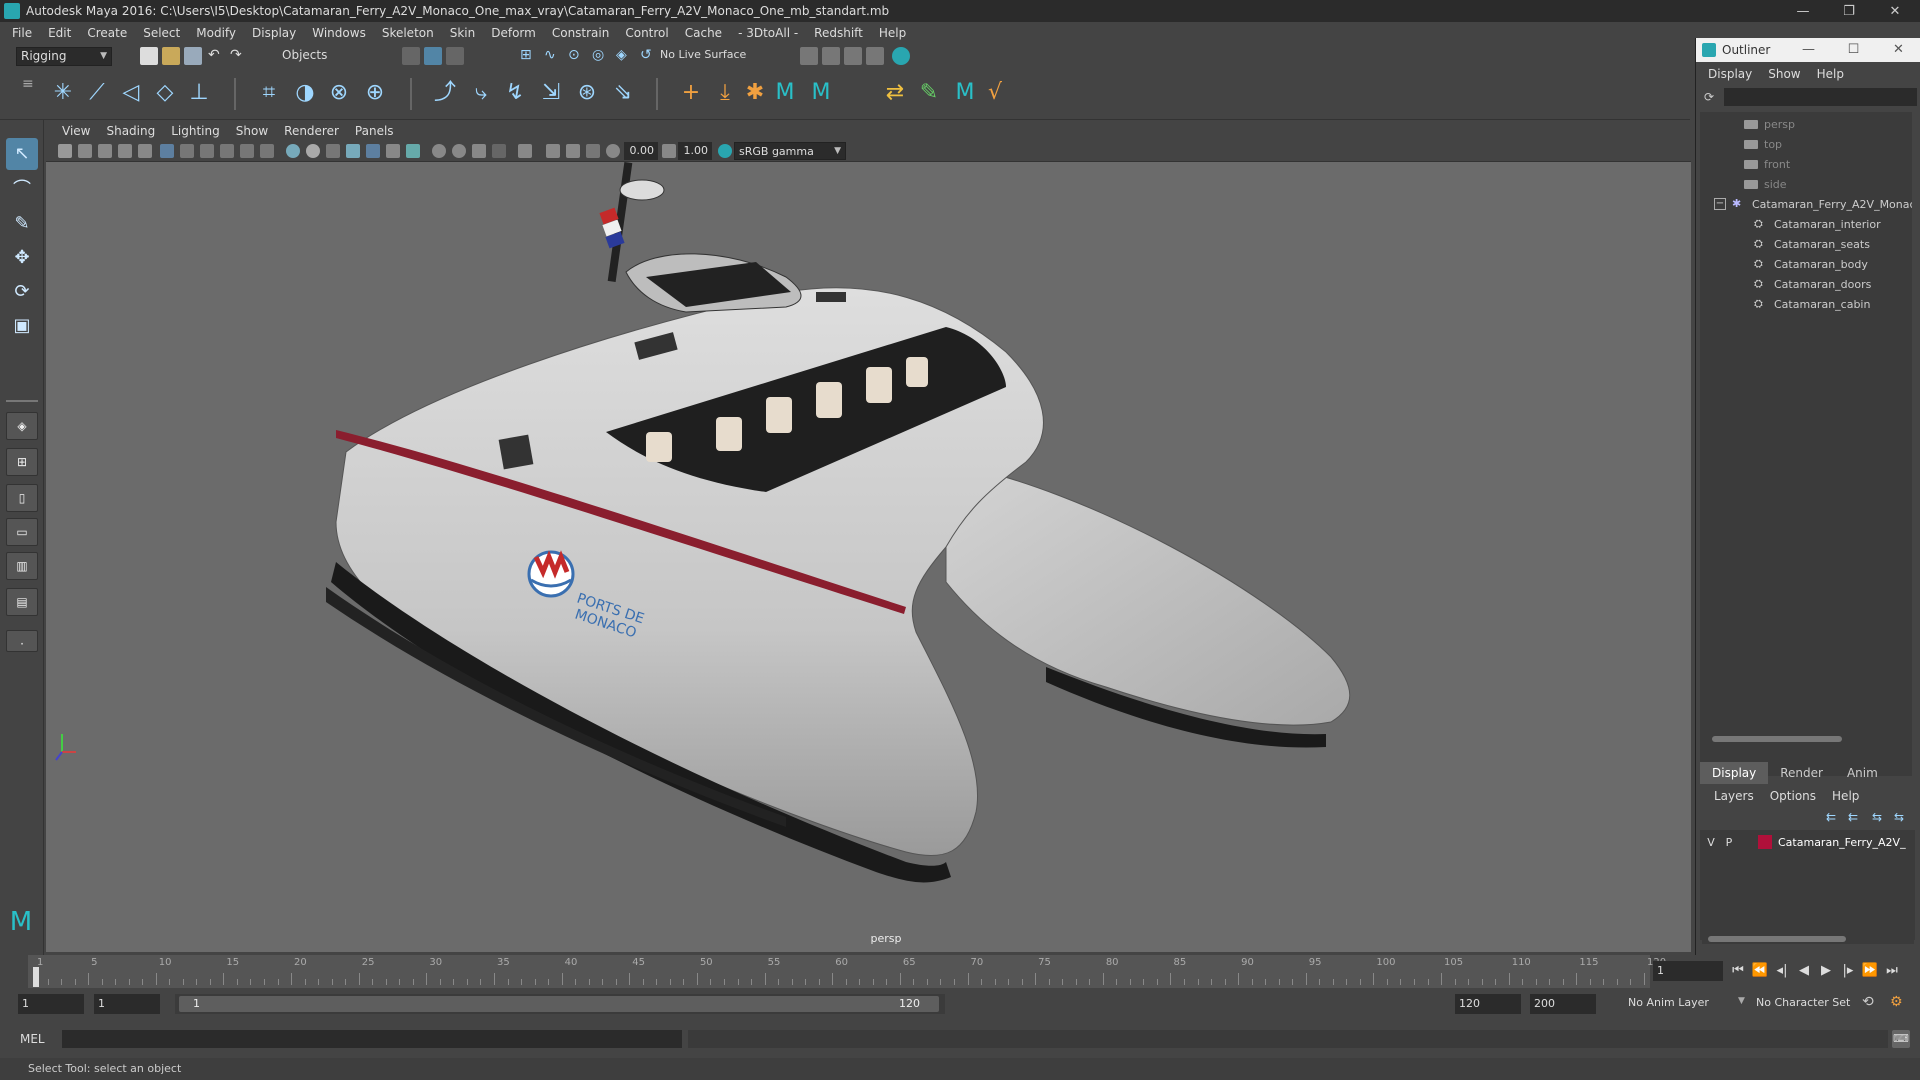  I want to click on hypershade-icon, so click(875, 56).